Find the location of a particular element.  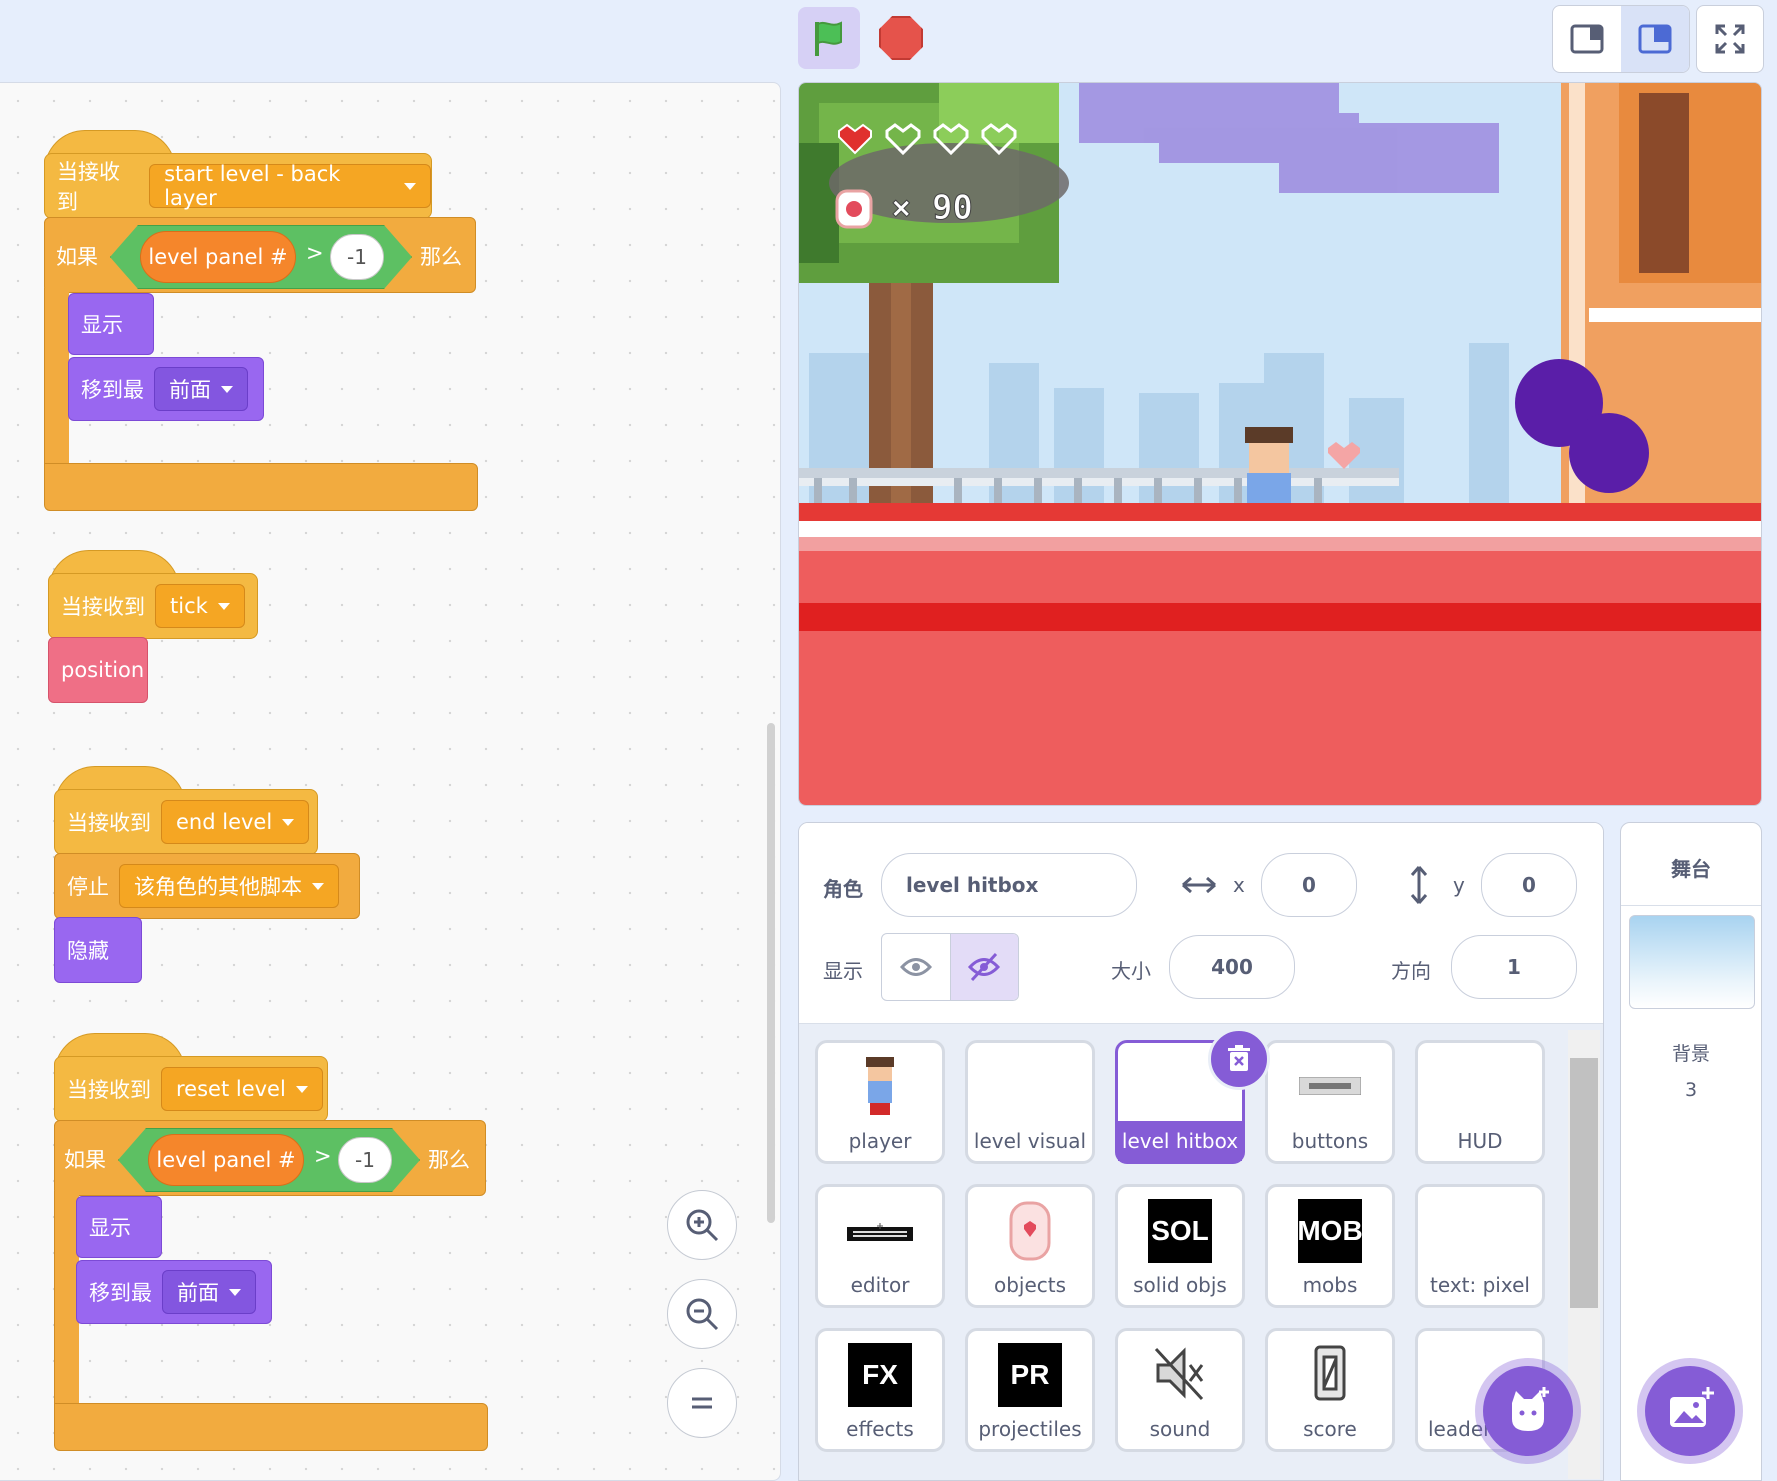

fullscreen-icon is located at coordinates (1730, 39).